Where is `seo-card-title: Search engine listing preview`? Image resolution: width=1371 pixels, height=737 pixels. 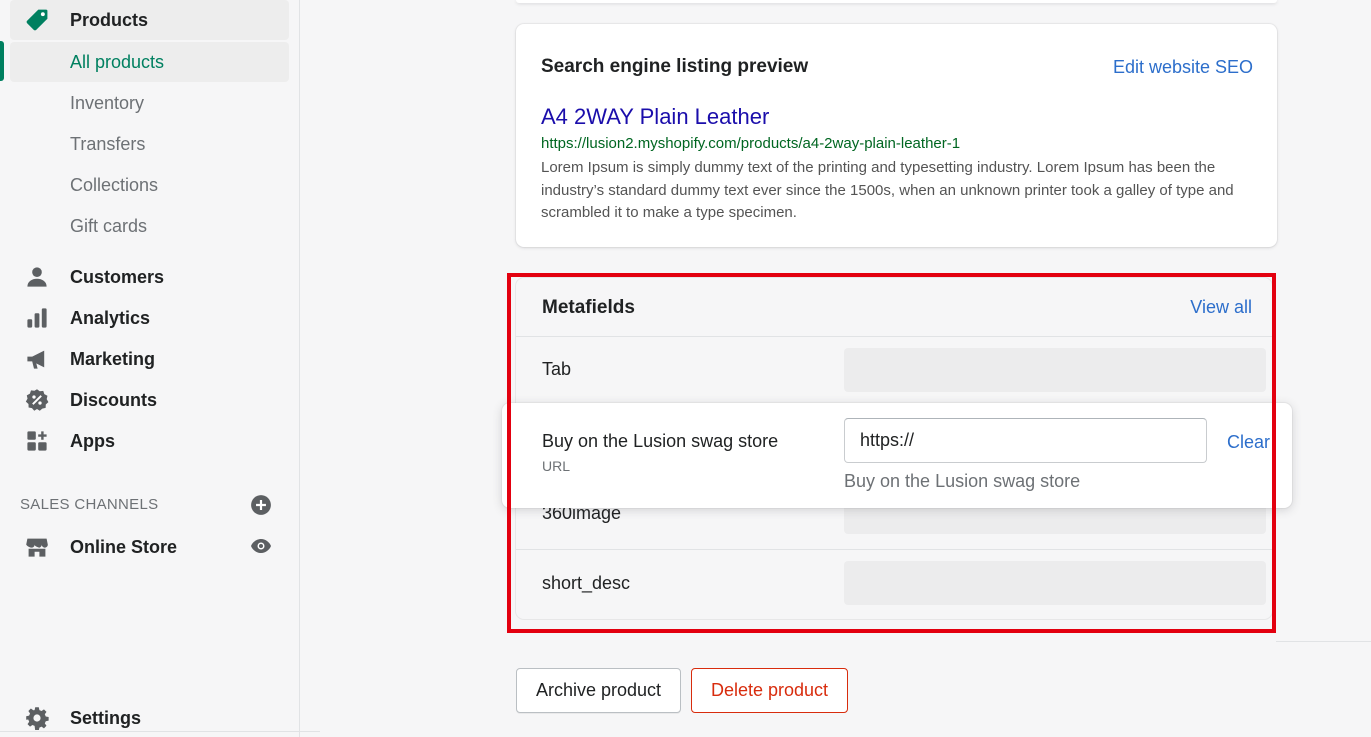 seo-card-title: Search engine listing preview is located at coordinates (675, 66).